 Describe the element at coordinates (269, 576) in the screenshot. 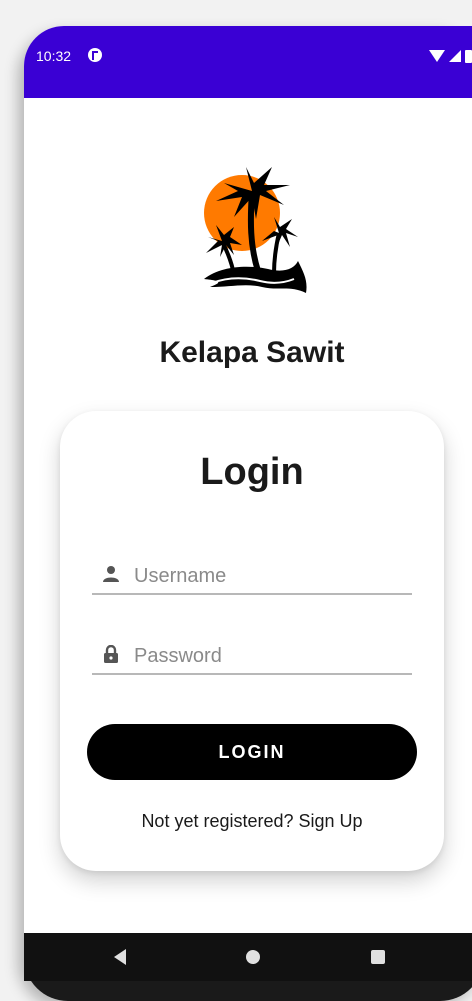

I see `username-input` at that location.